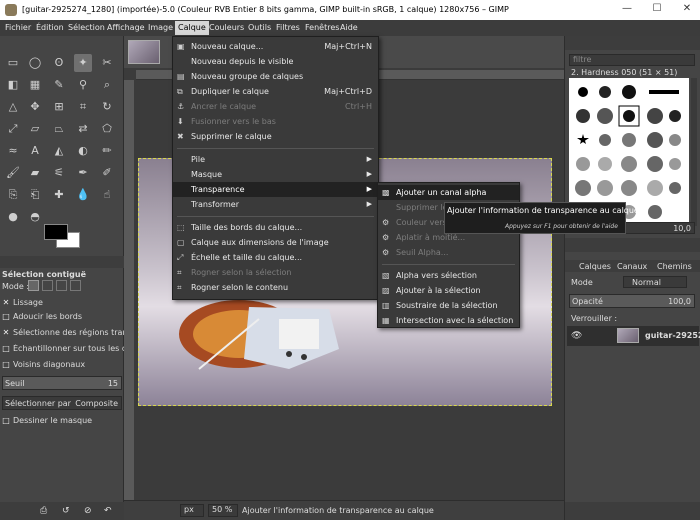 The height and width of the screenshot is (520, 700). What do you see at coordinates (126, 27) in the screenshot?
I see `menu-affichage: Affichage` at bounding box center [126, 27].